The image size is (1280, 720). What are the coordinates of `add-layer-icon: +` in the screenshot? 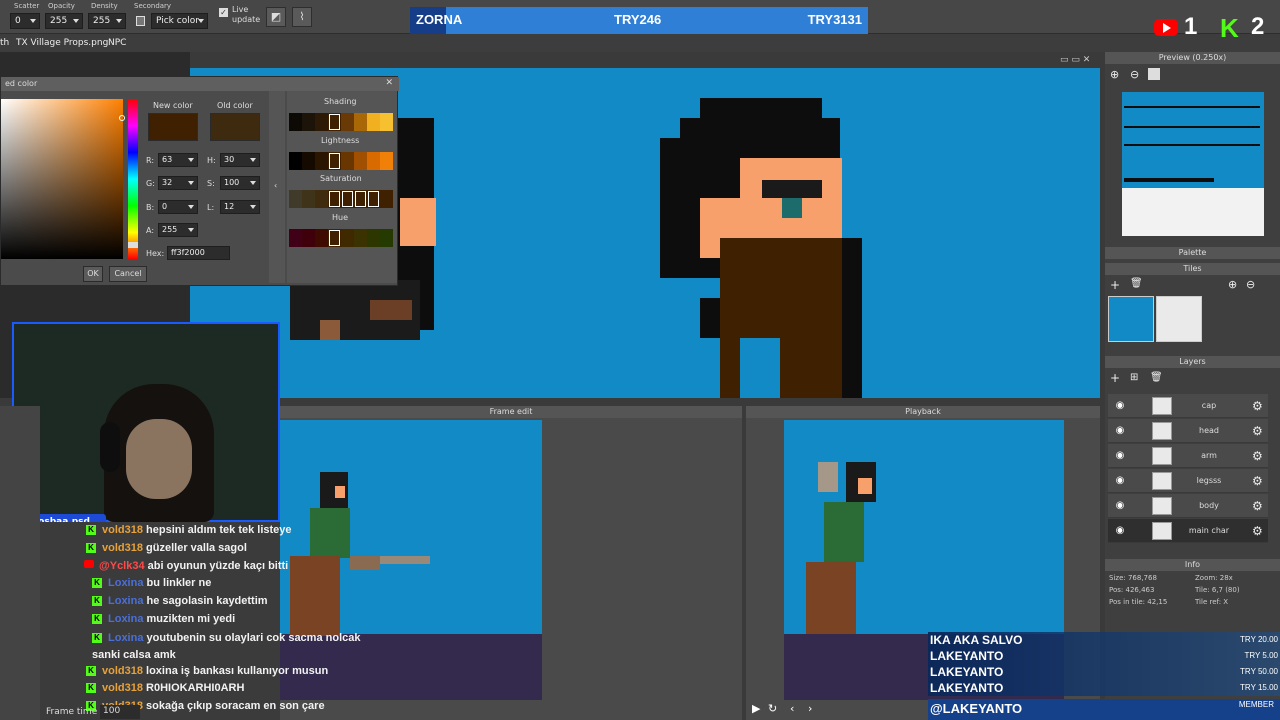 It's located at (1115, 378).